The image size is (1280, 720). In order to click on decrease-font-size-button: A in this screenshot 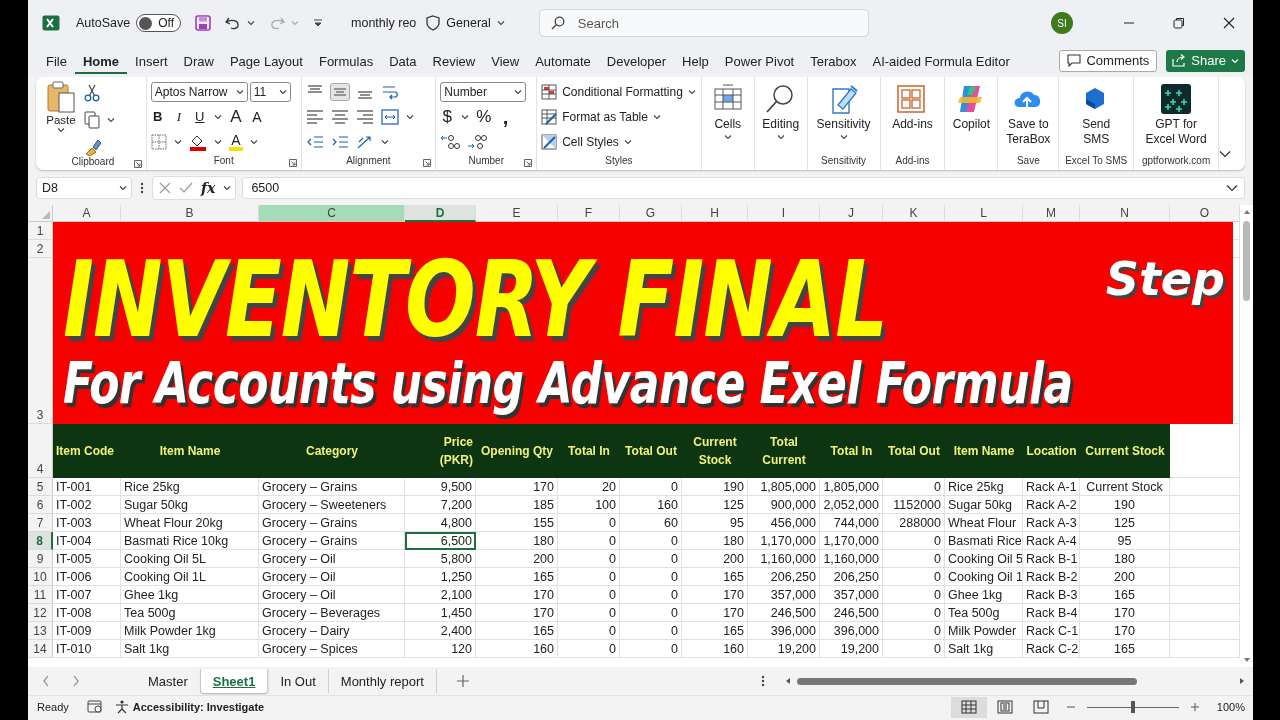, I will do `click(256, 117)`.